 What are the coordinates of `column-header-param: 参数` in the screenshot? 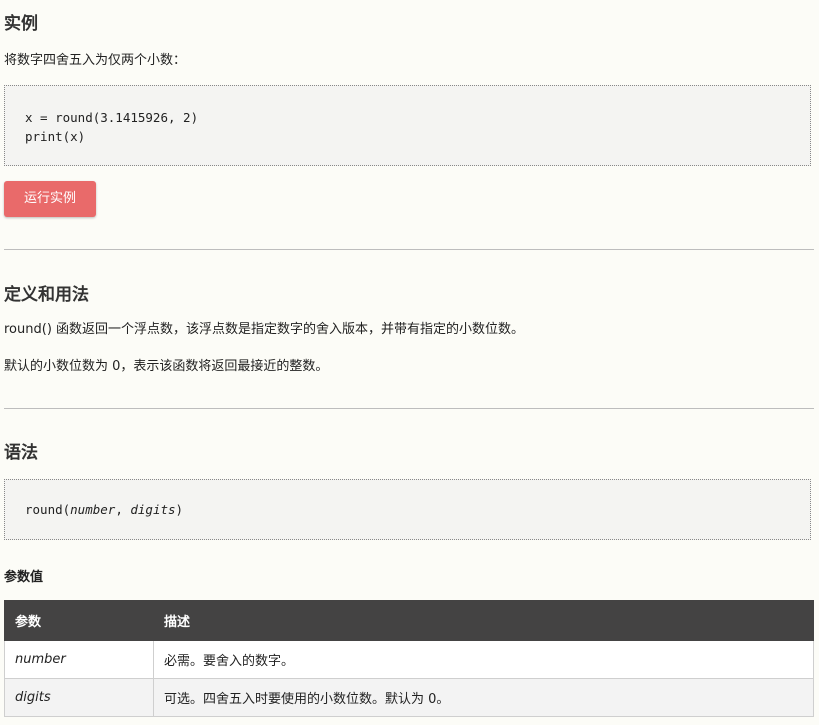 It's located at (79, 620).